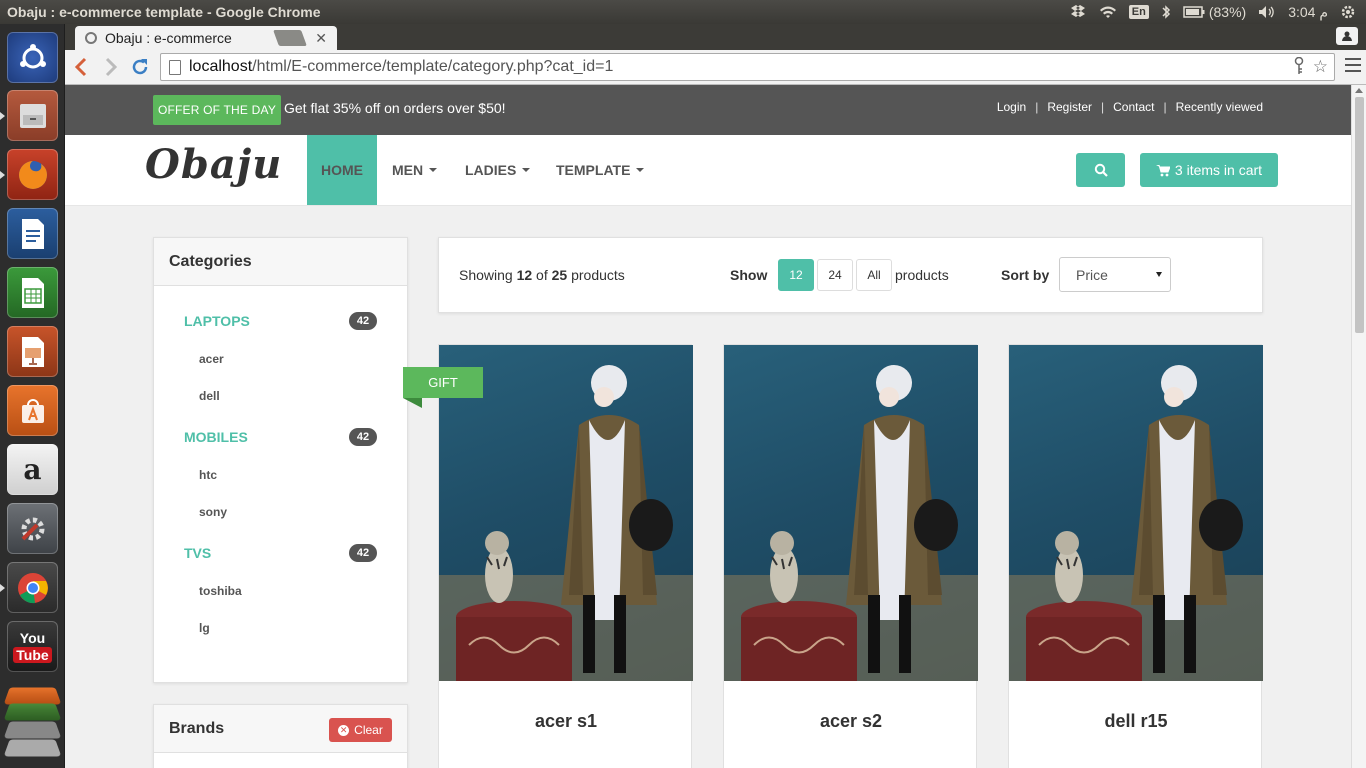 Image resolution: width=1366 pixels, height=768 pixels. Describe the element at coordinates (1359, 90) in the screenshot. I see `scroll-up-arrow-icon` at that location.